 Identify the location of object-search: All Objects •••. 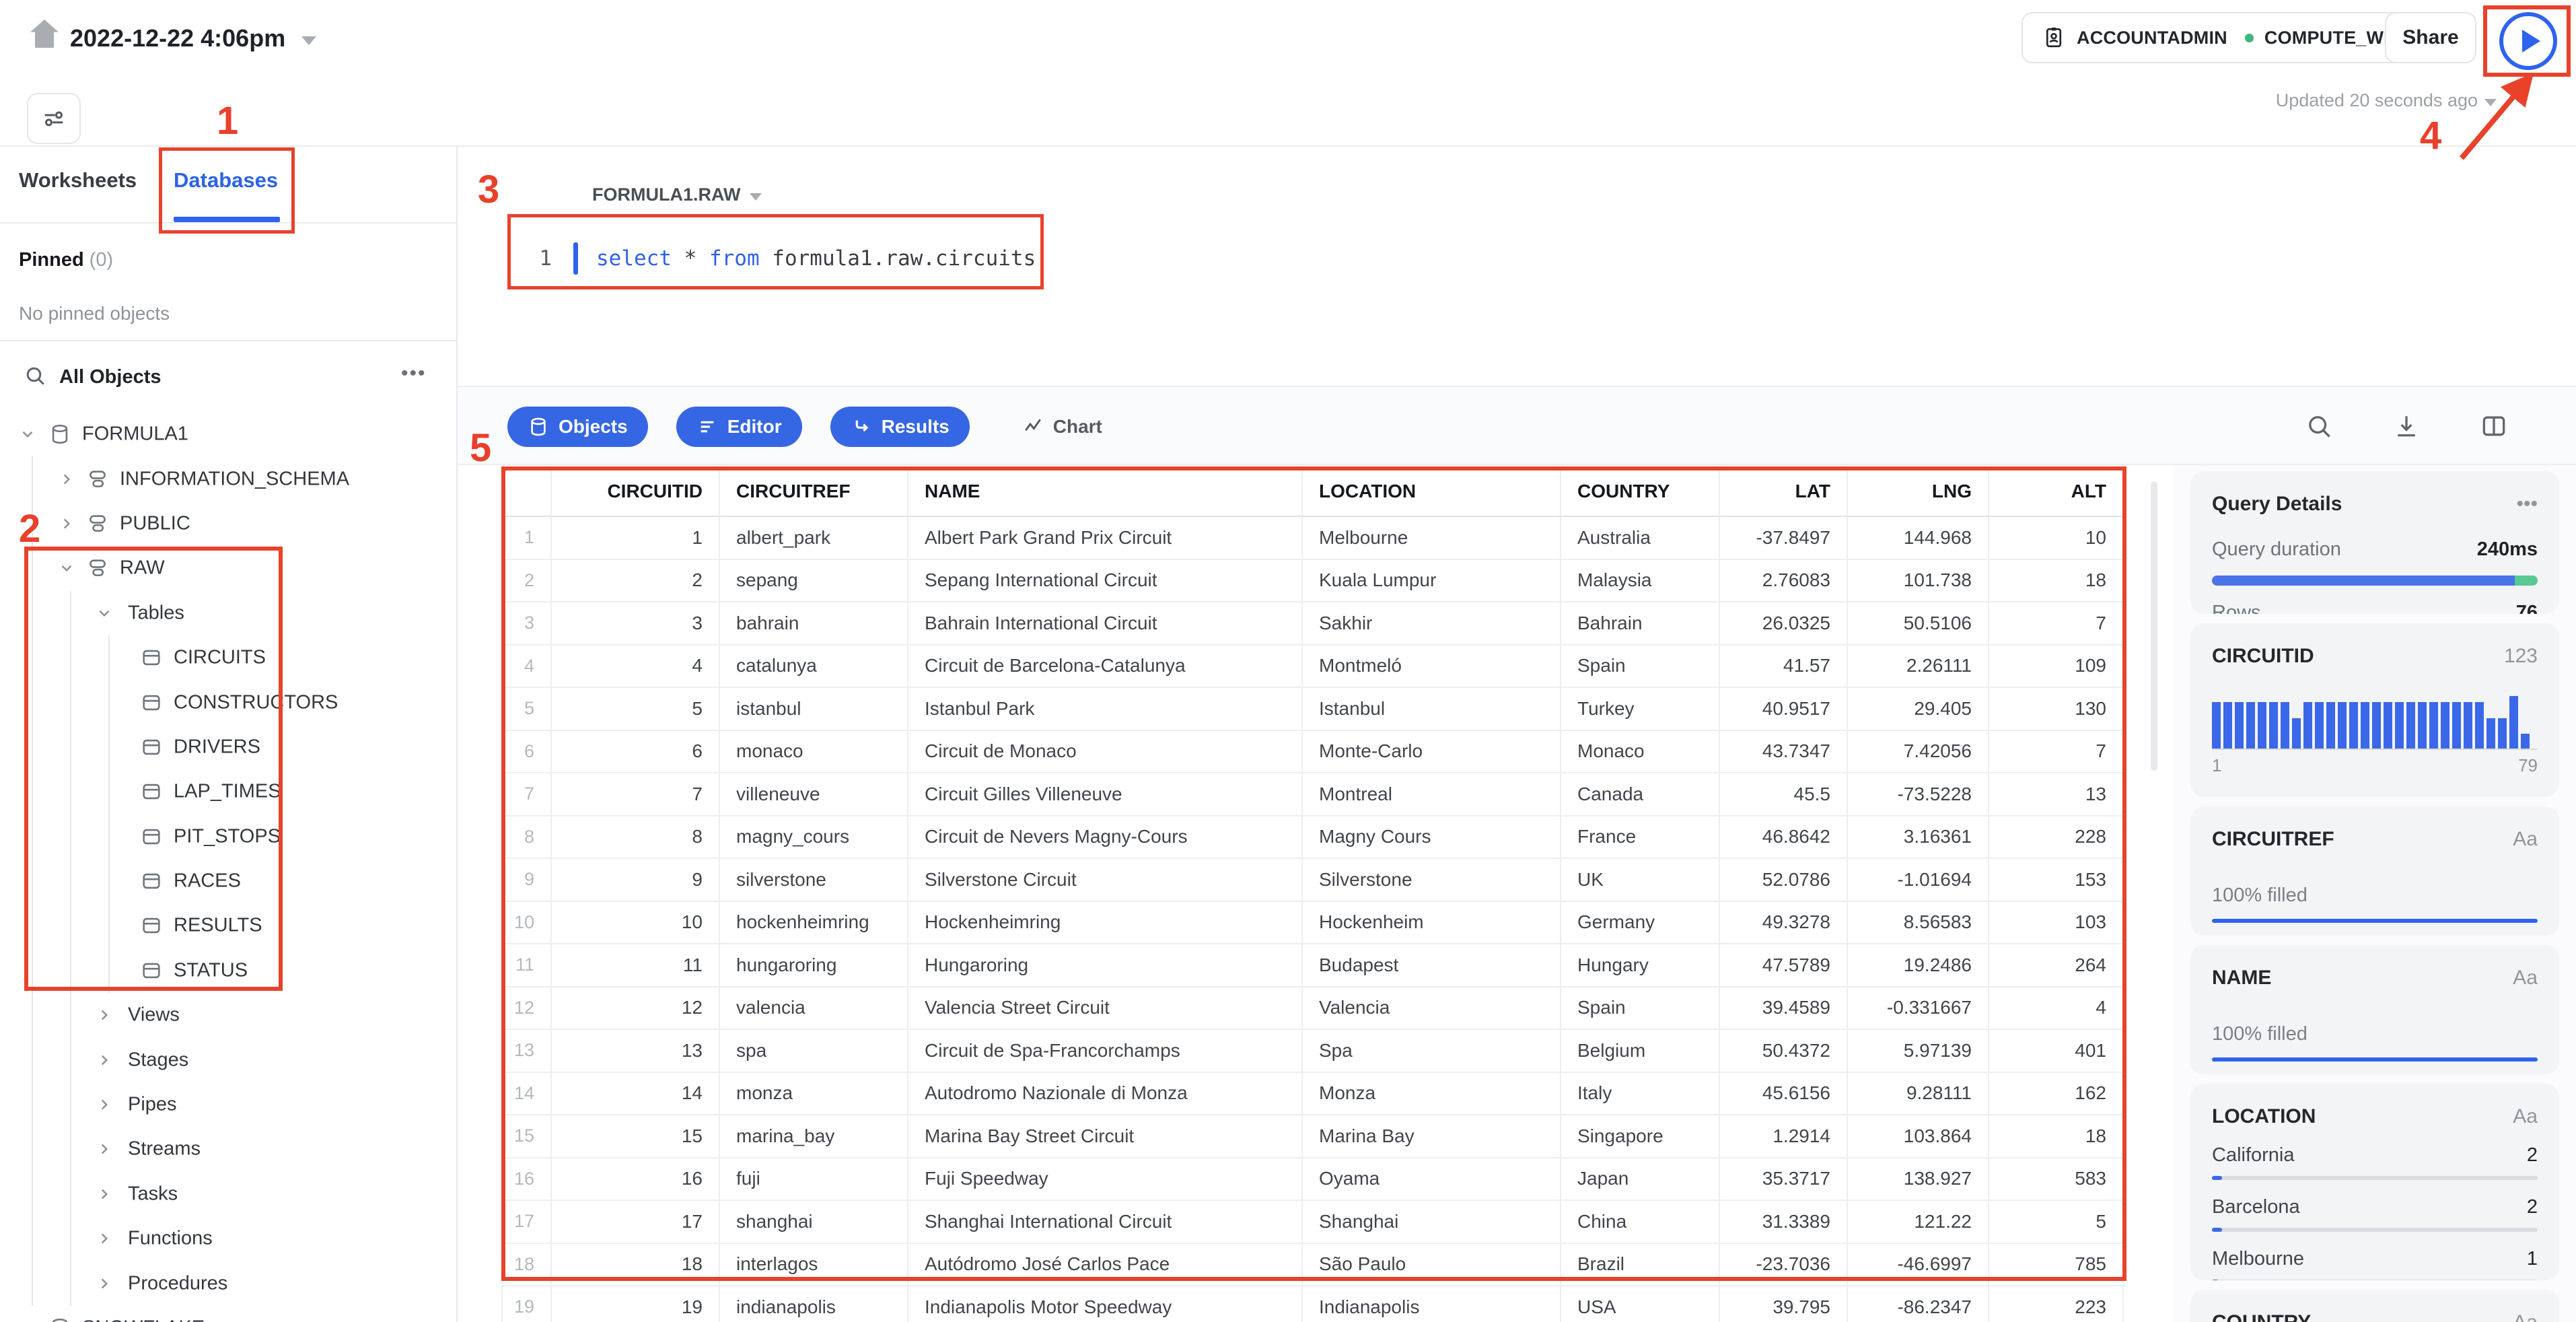
(228, 381).